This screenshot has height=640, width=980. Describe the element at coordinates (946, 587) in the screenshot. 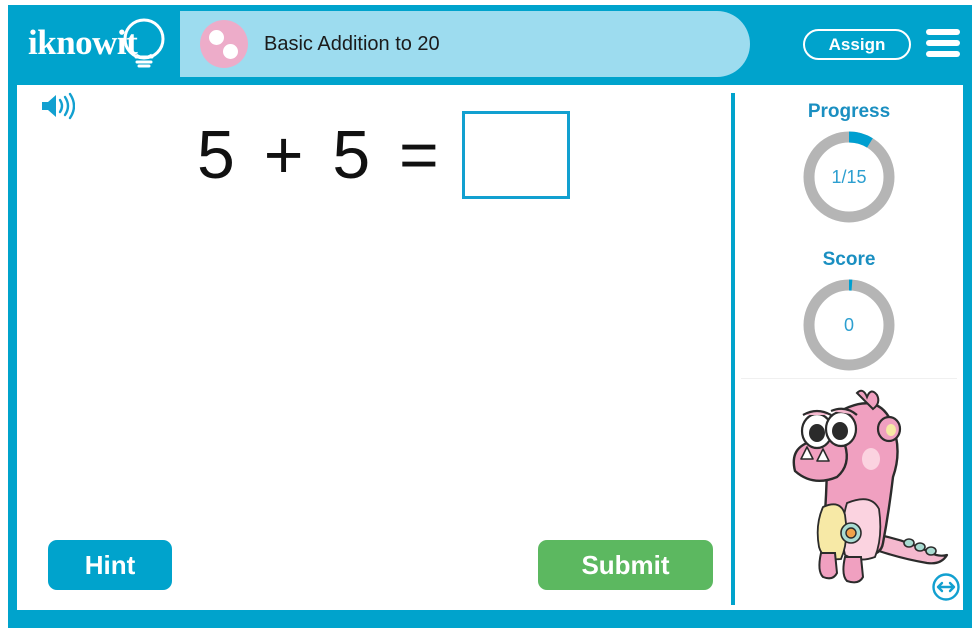

I see `resize-horizontal-icon` at that location.